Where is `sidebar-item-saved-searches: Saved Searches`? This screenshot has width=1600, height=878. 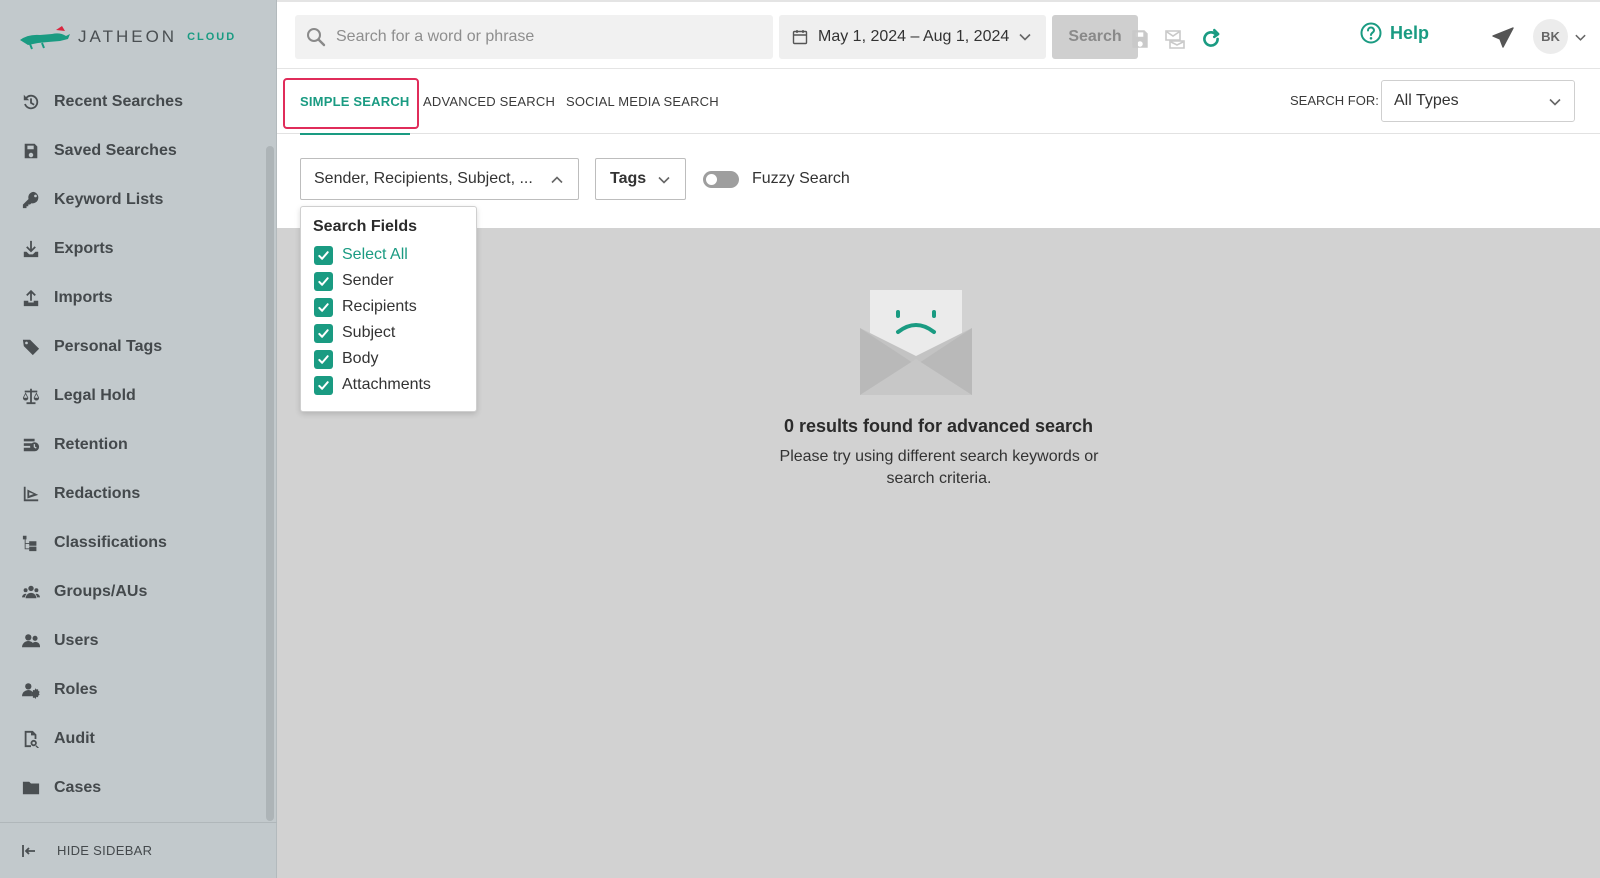
sidebar-item-saved-searches: Saved Searches is located at coordinates (131, 150).